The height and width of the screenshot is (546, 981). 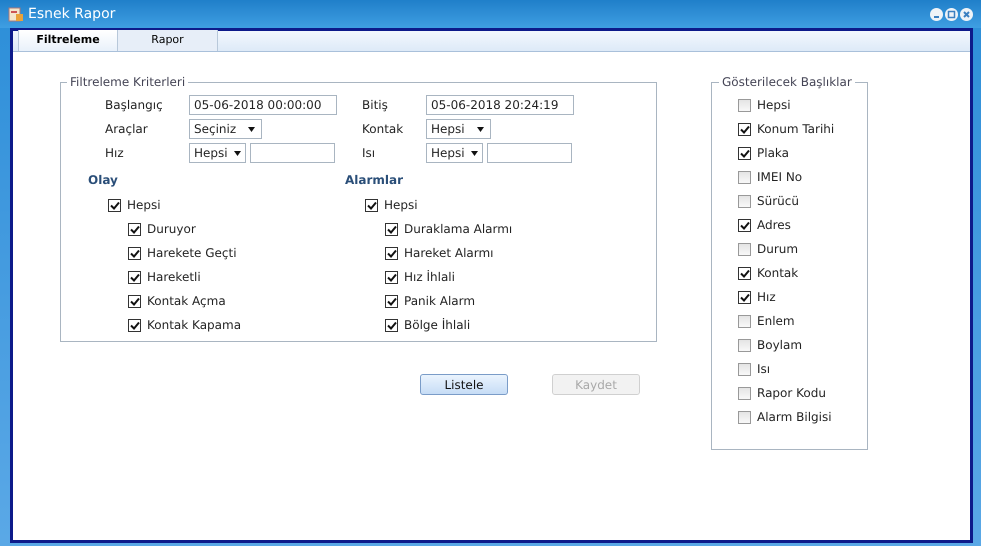 What do you see at coordinates (966, 14) in the screenshot?
I see `close-icon` at bounding box center [966, 14].